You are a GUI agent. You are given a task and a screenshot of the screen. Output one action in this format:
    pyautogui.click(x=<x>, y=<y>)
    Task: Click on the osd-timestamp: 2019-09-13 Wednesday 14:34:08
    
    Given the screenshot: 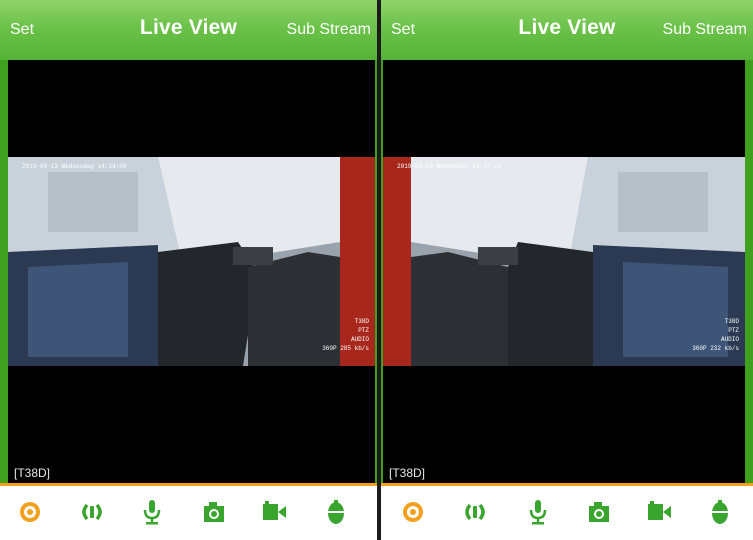 What is the action you would take?
    pyautogui.click(x=74, y=166)
    